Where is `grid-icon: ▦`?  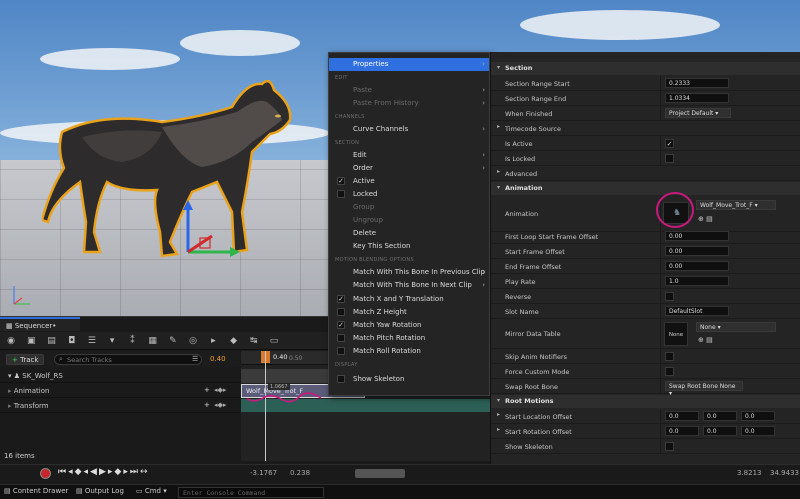 grid-icon: ▦ is located at coordinates (153, 341).